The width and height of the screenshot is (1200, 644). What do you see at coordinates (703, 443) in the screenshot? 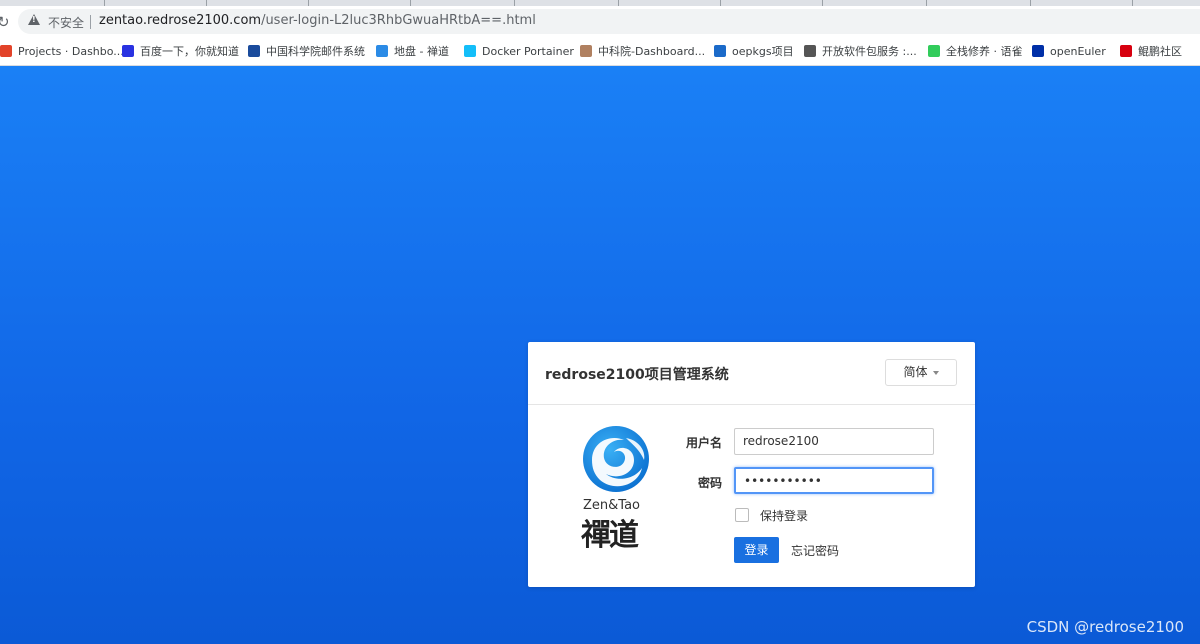
I see `username-label: 用户名` at bounding box center [703, 443].